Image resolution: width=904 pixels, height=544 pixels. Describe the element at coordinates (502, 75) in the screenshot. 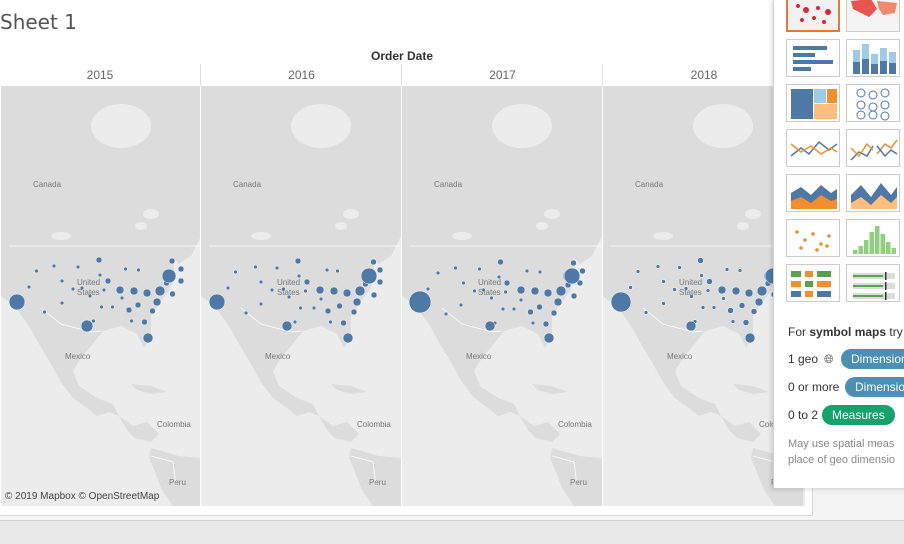

I see `year-header-2017: 2017` at that location.